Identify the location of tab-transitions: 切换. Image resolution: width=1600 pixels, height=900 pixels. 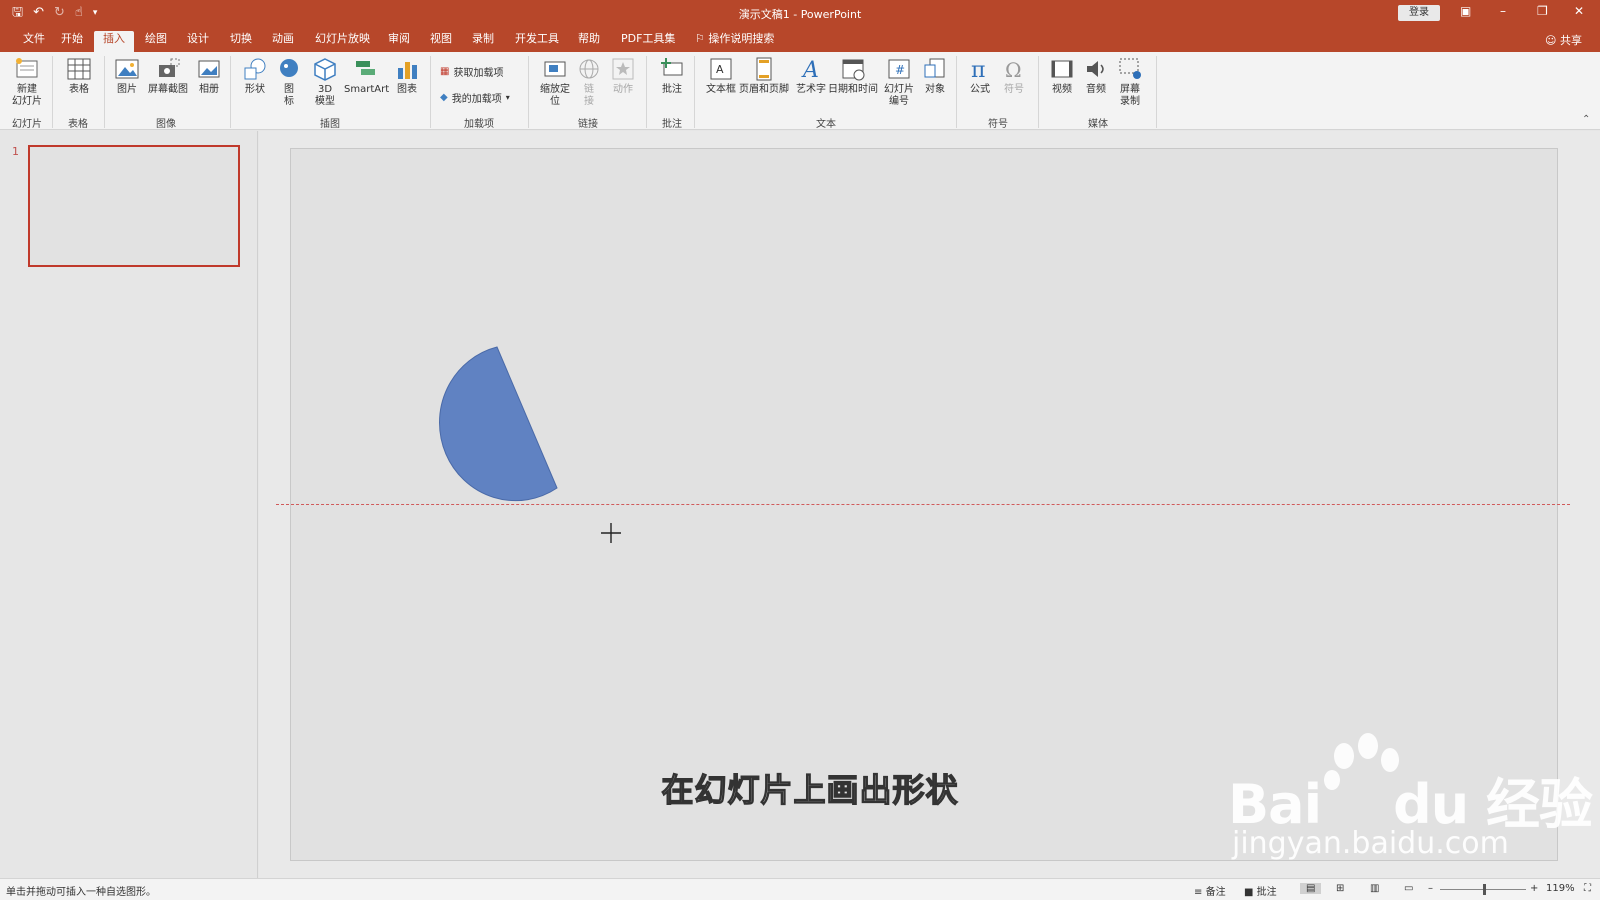
(241, 41).